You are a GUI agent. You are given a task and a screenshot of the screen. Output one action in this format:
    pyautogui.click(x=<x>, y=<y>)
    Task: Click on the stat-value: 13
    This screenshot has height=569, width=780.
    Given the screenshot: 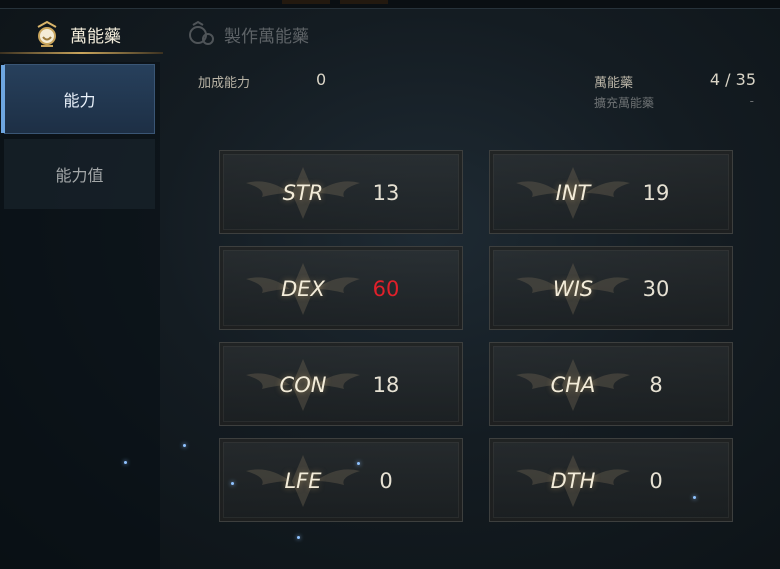 What is the action you would take?
    pyautogui.click(x=386, y=193)
    